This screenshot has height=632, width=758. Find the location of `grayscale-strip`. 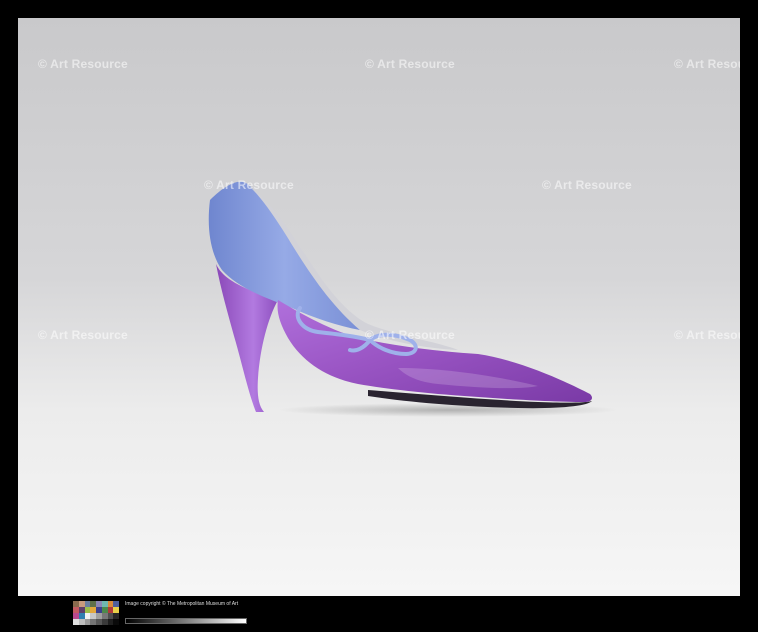

grayscale-strip is located at coordinates (186, 621).